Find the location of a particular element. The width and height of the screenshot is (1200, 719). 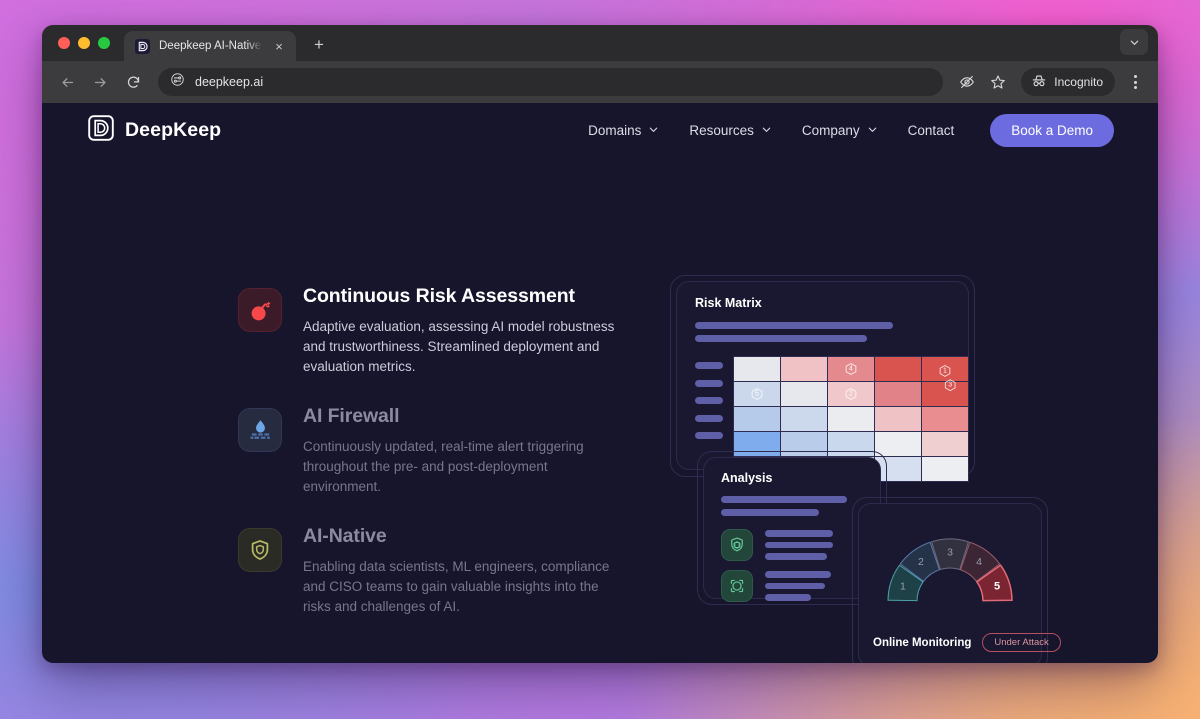

risk-matrix-cell: 1 is located at coordinates (945, 369).